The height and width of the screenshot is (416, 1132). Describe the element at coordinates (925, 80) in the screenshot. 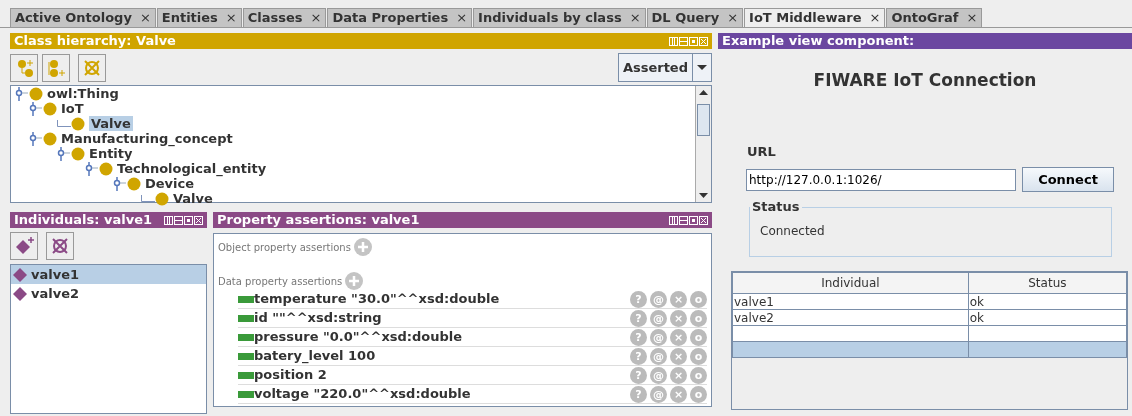

I see `heading: FIWARE IoT Connection` at that location.